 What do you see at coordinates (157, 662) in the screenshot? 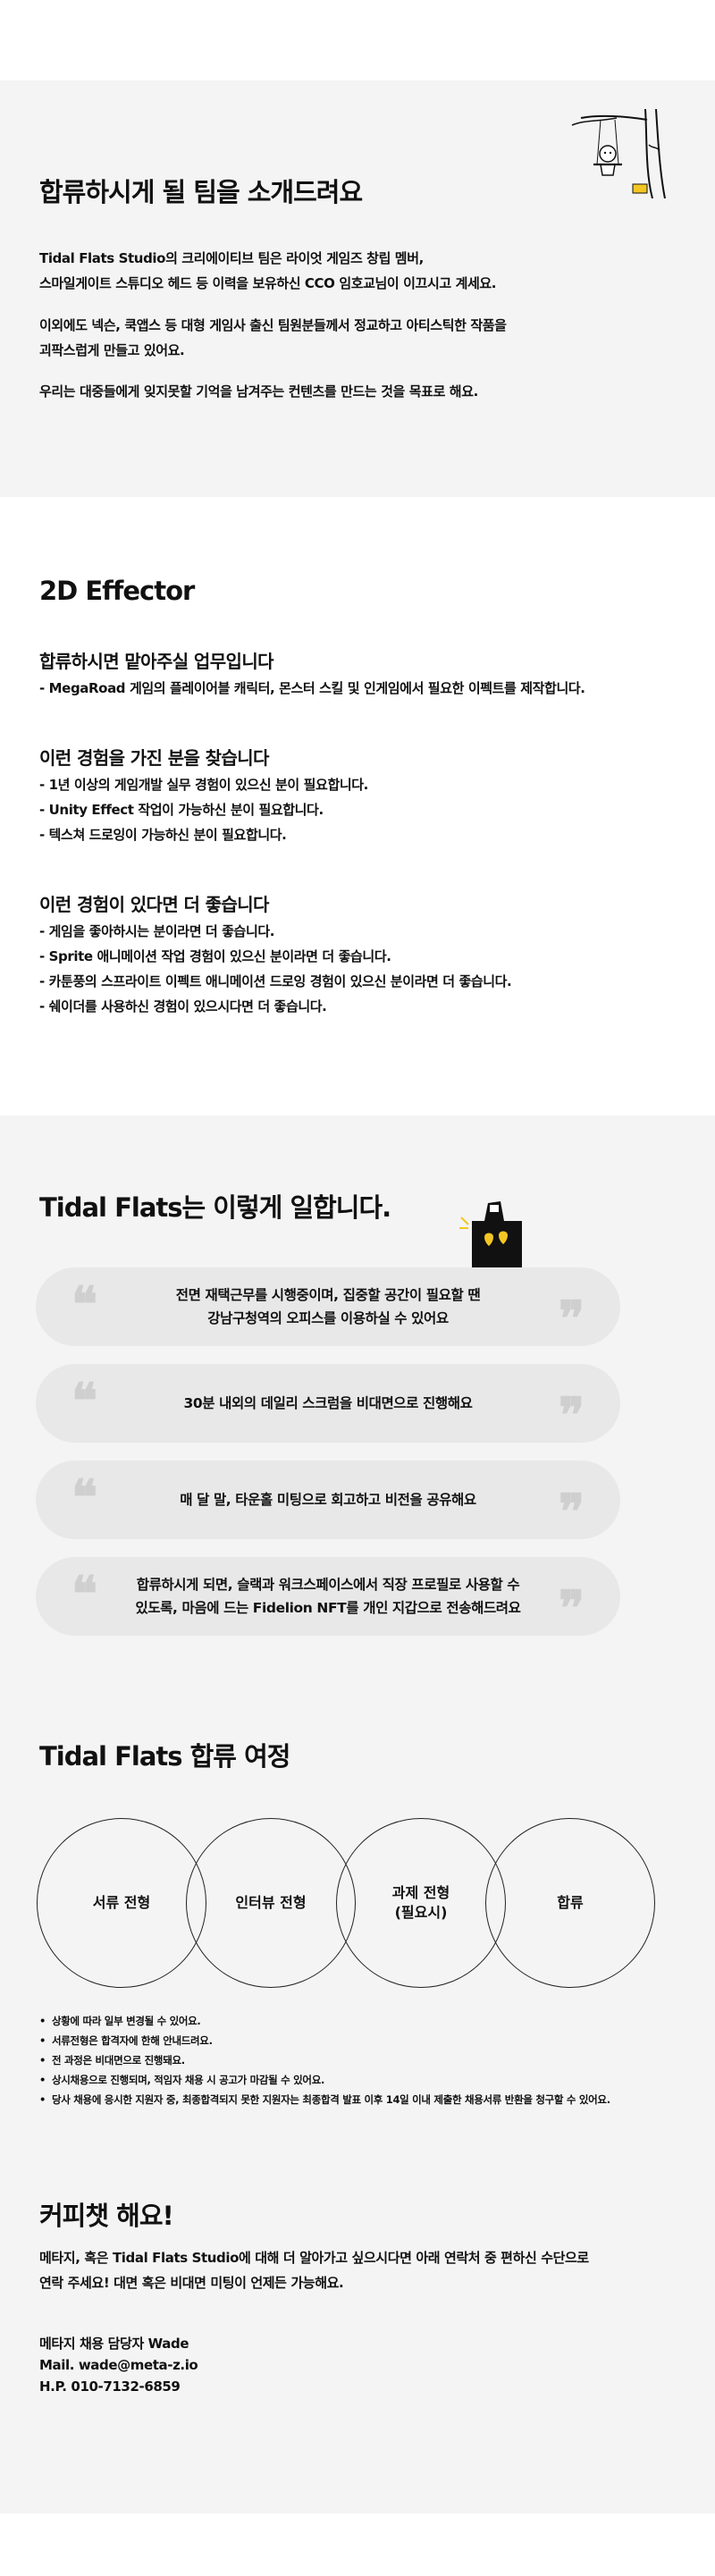
I see `duties-heading: 합류하시면 맡아주실 업무입니다` at bounding box center [157, 662].